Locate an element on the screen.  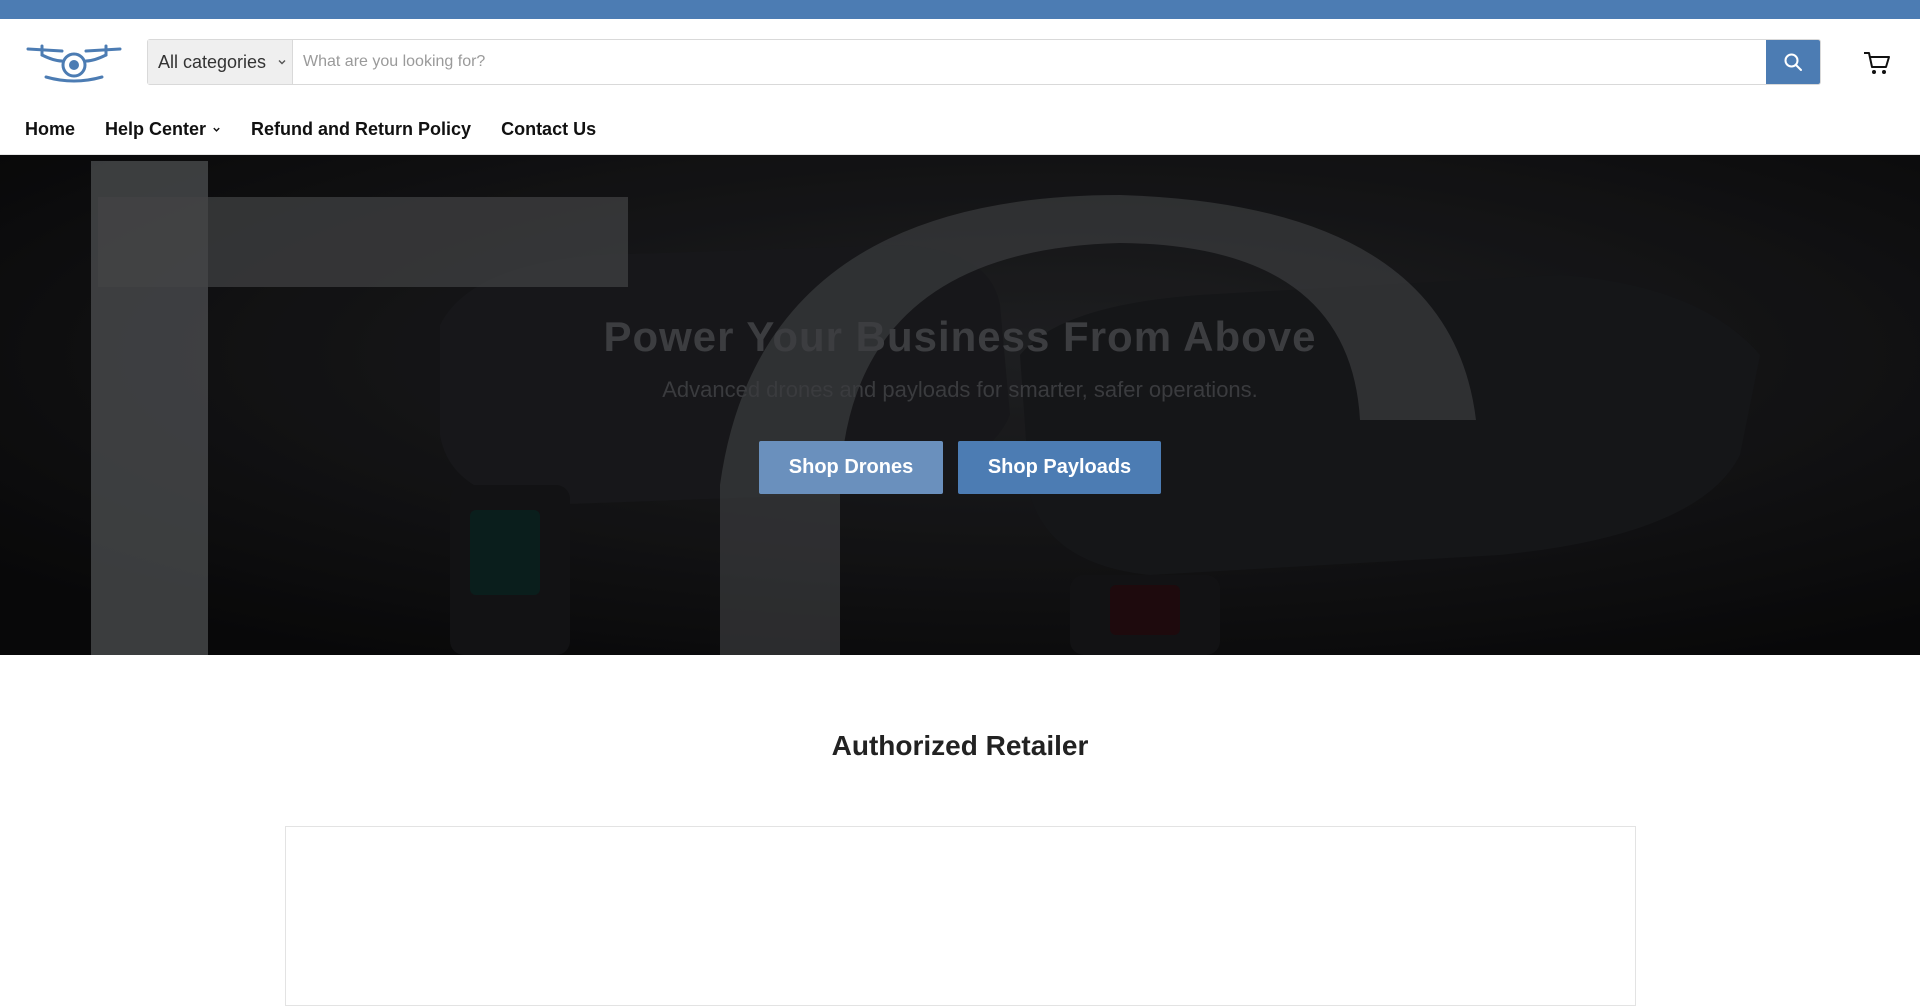
nav-item-label: Contact Us is located at coordinates (549, 128).